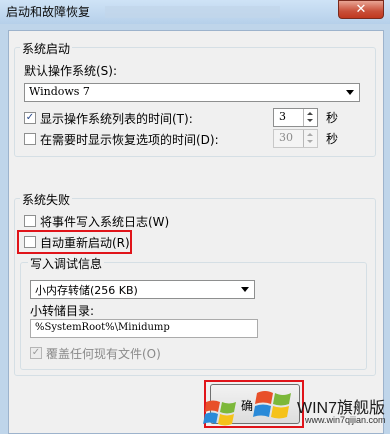  I want to click on debug-type-value: 小内存转储(256 KB), so click(86, 290).